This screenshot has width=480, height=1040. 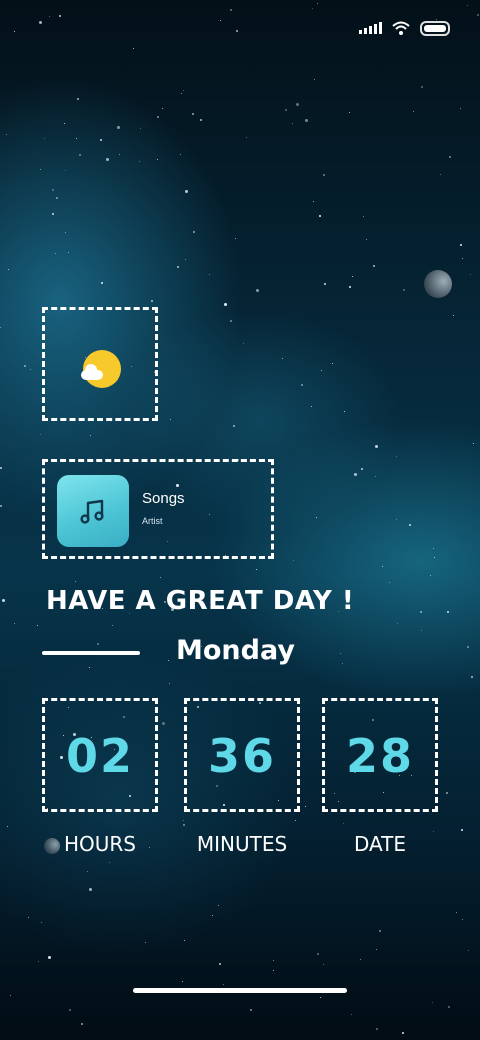 I want to click on song-artist: Artist, so click(x=152, y=521).